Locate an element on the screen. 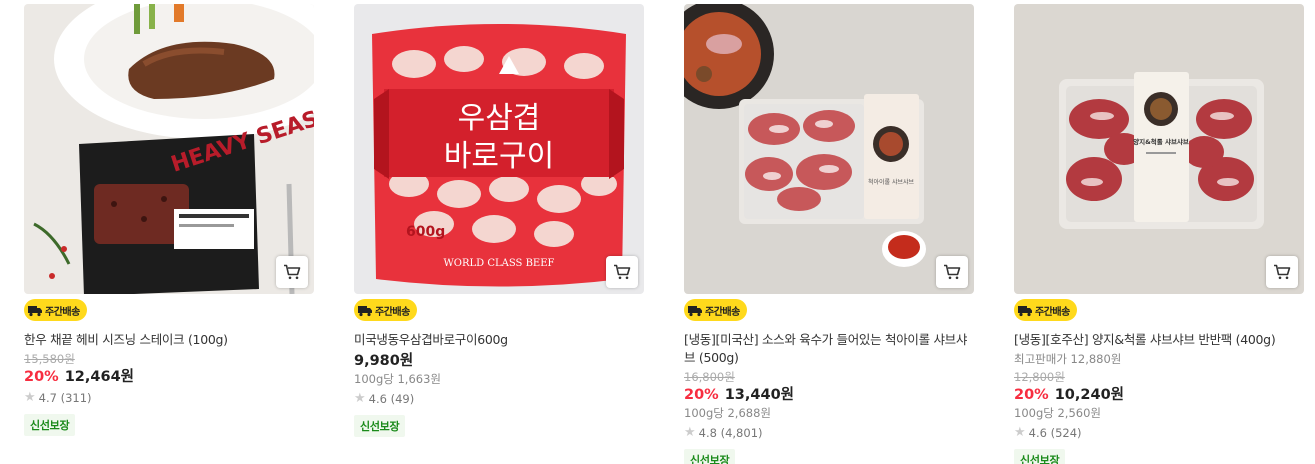 Image resolution: width=1315 pixels, height=464 pixels. price-row: 20% 10,240원 is located at coordinates (1159, 395).